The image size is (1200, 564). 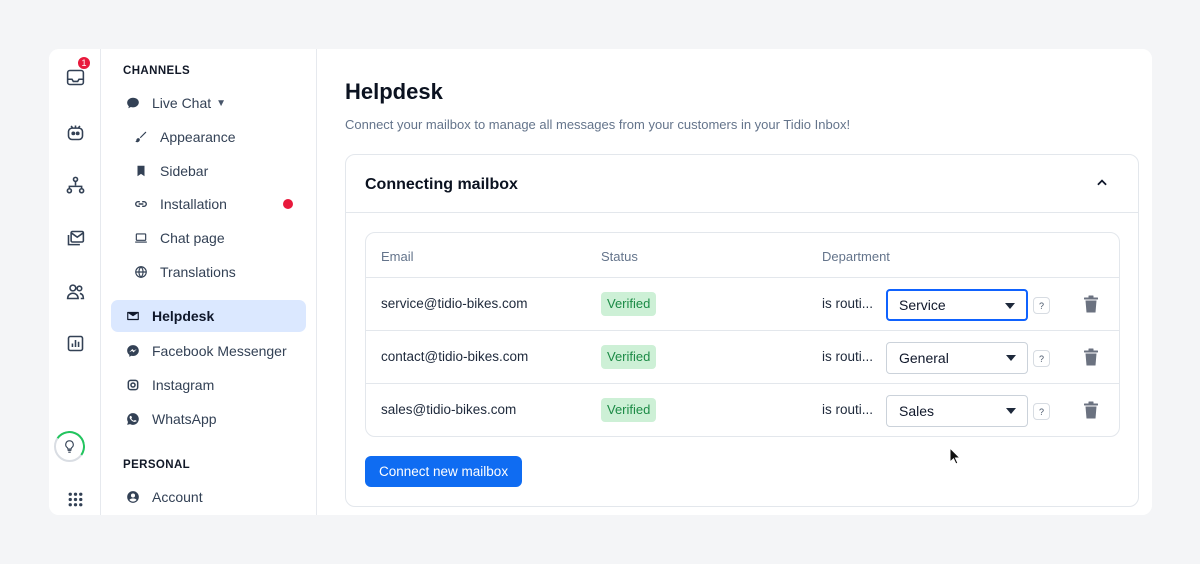 What do you see at coordinates (133, 316) in the screenshot?
I see `envelope-icon` at bounding box center [133, 316].